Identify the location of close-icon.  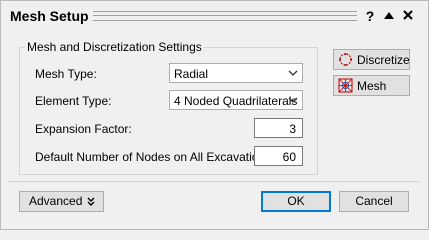
(408, 16).